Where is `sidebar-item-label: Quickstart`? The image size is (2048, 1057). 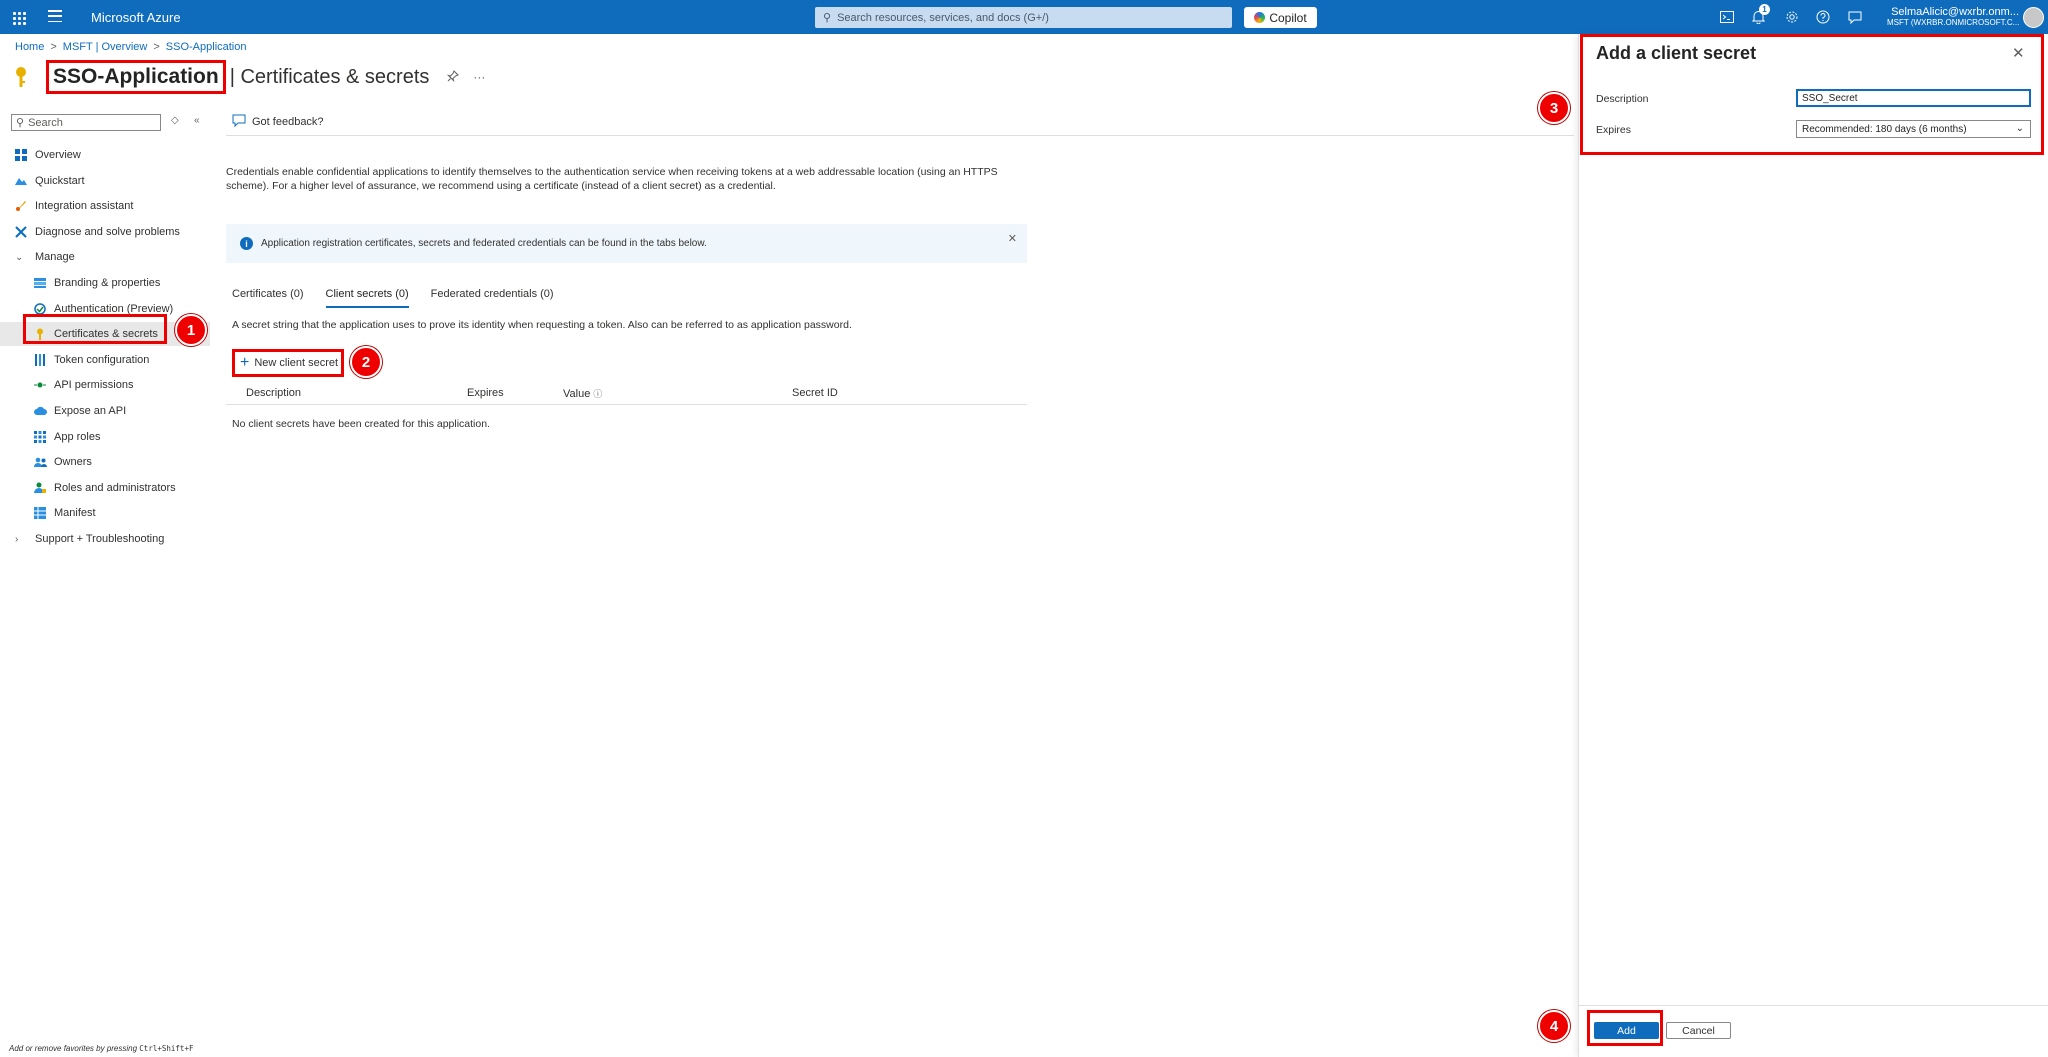 sidebar-item-label: Quickstart is located at coordinates (60, 181).